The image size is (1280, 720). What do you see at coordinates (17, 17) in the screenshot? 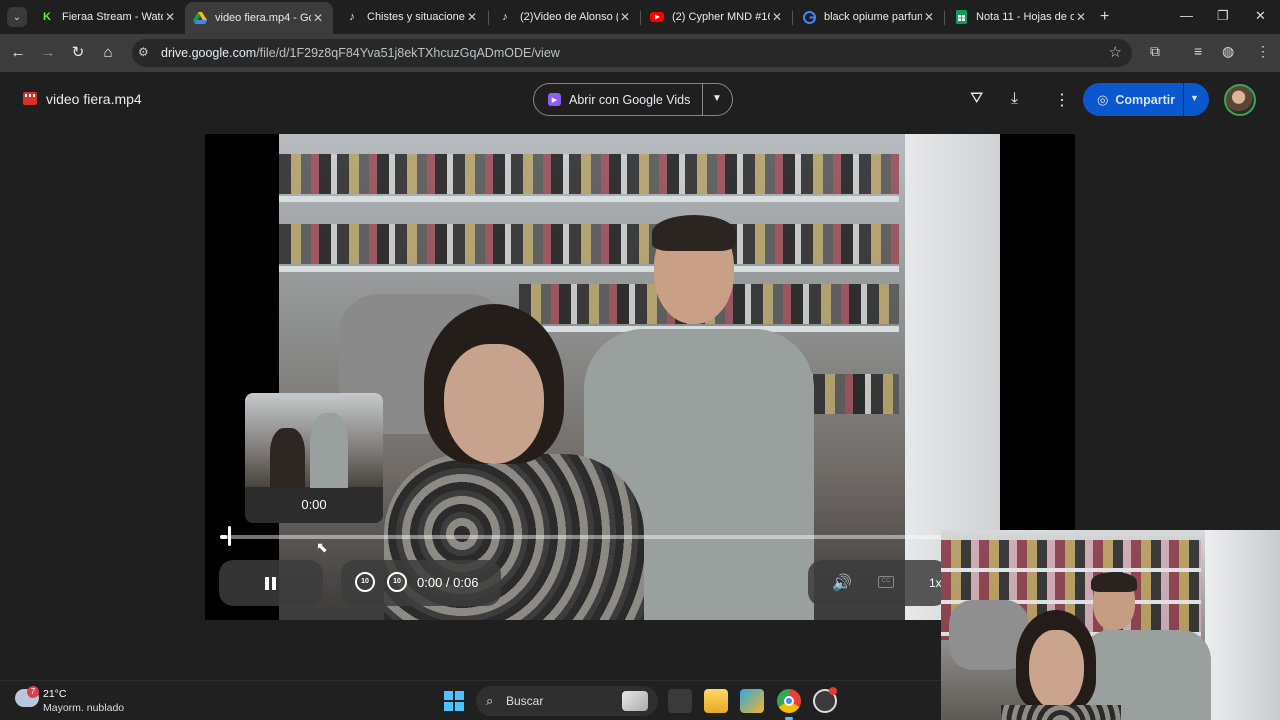
I see `tab-search-button: ⌄` at bounding box center [17, 17].